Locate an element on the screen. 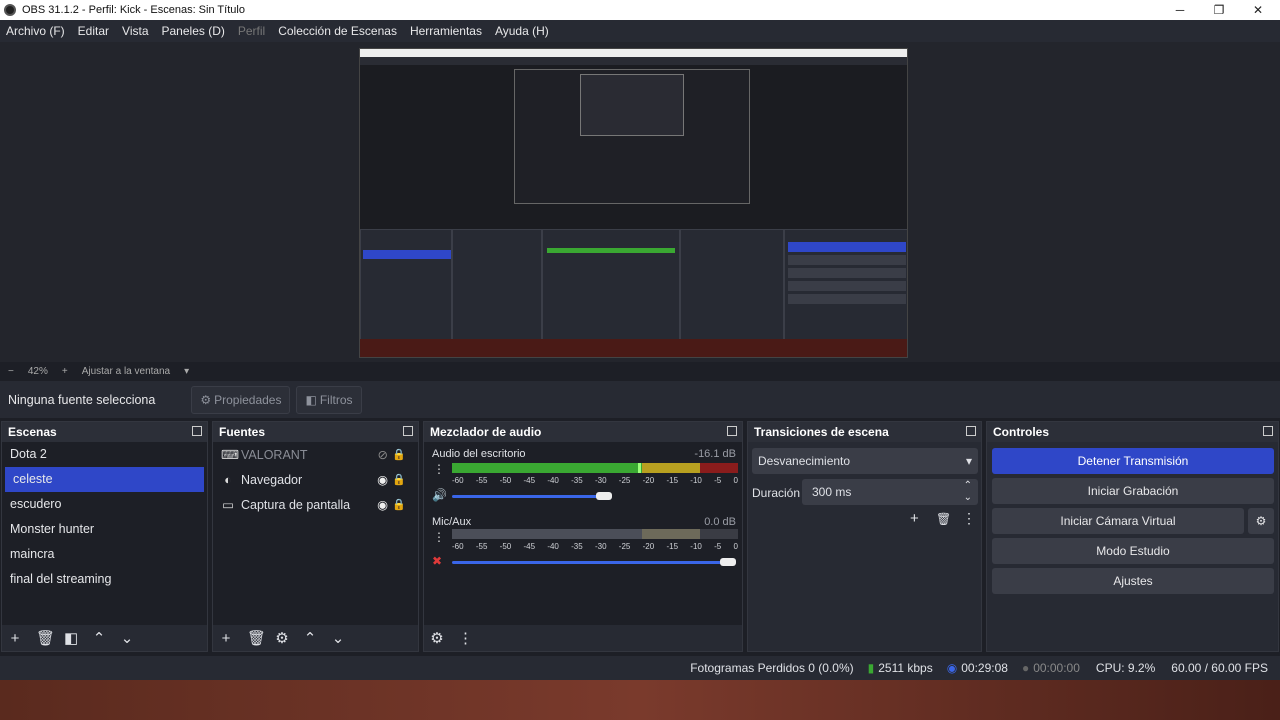  tick-label: -25 is located at coordinates (624, 480).